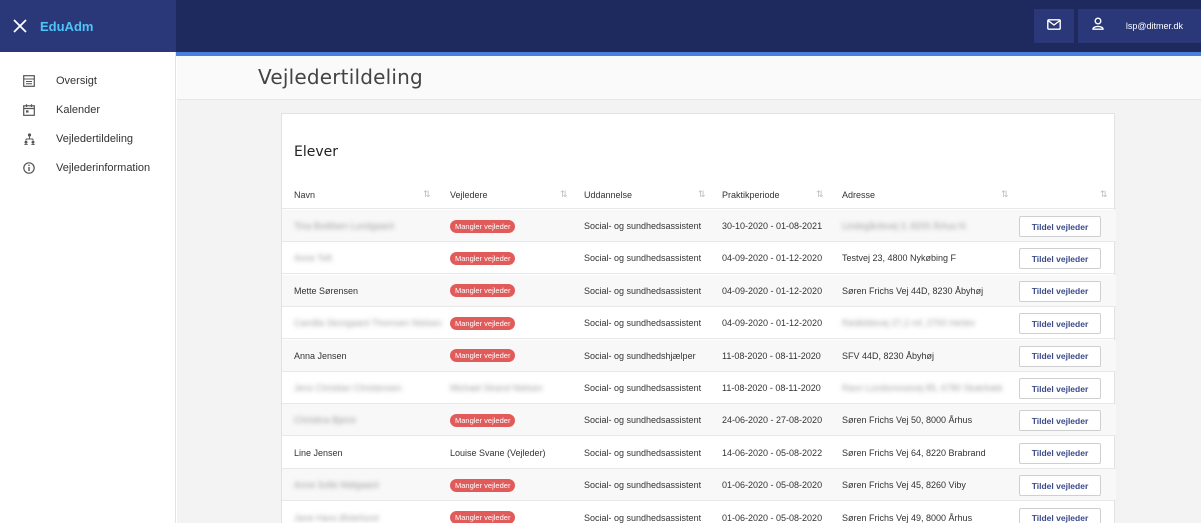  I want to click on address-cell: Ravn Lundsmosevej 85, 6780 Skærbæk, so click(922, 388).